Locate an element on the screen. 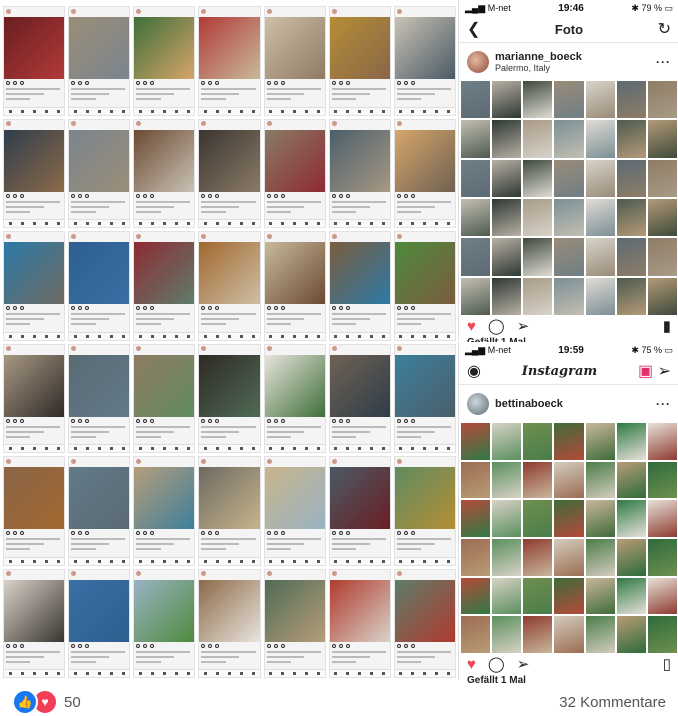 Image resolution: width=678 pixels, height=716 pixels. bookmark-icon: ▮ is located at coordinates (667, 326).